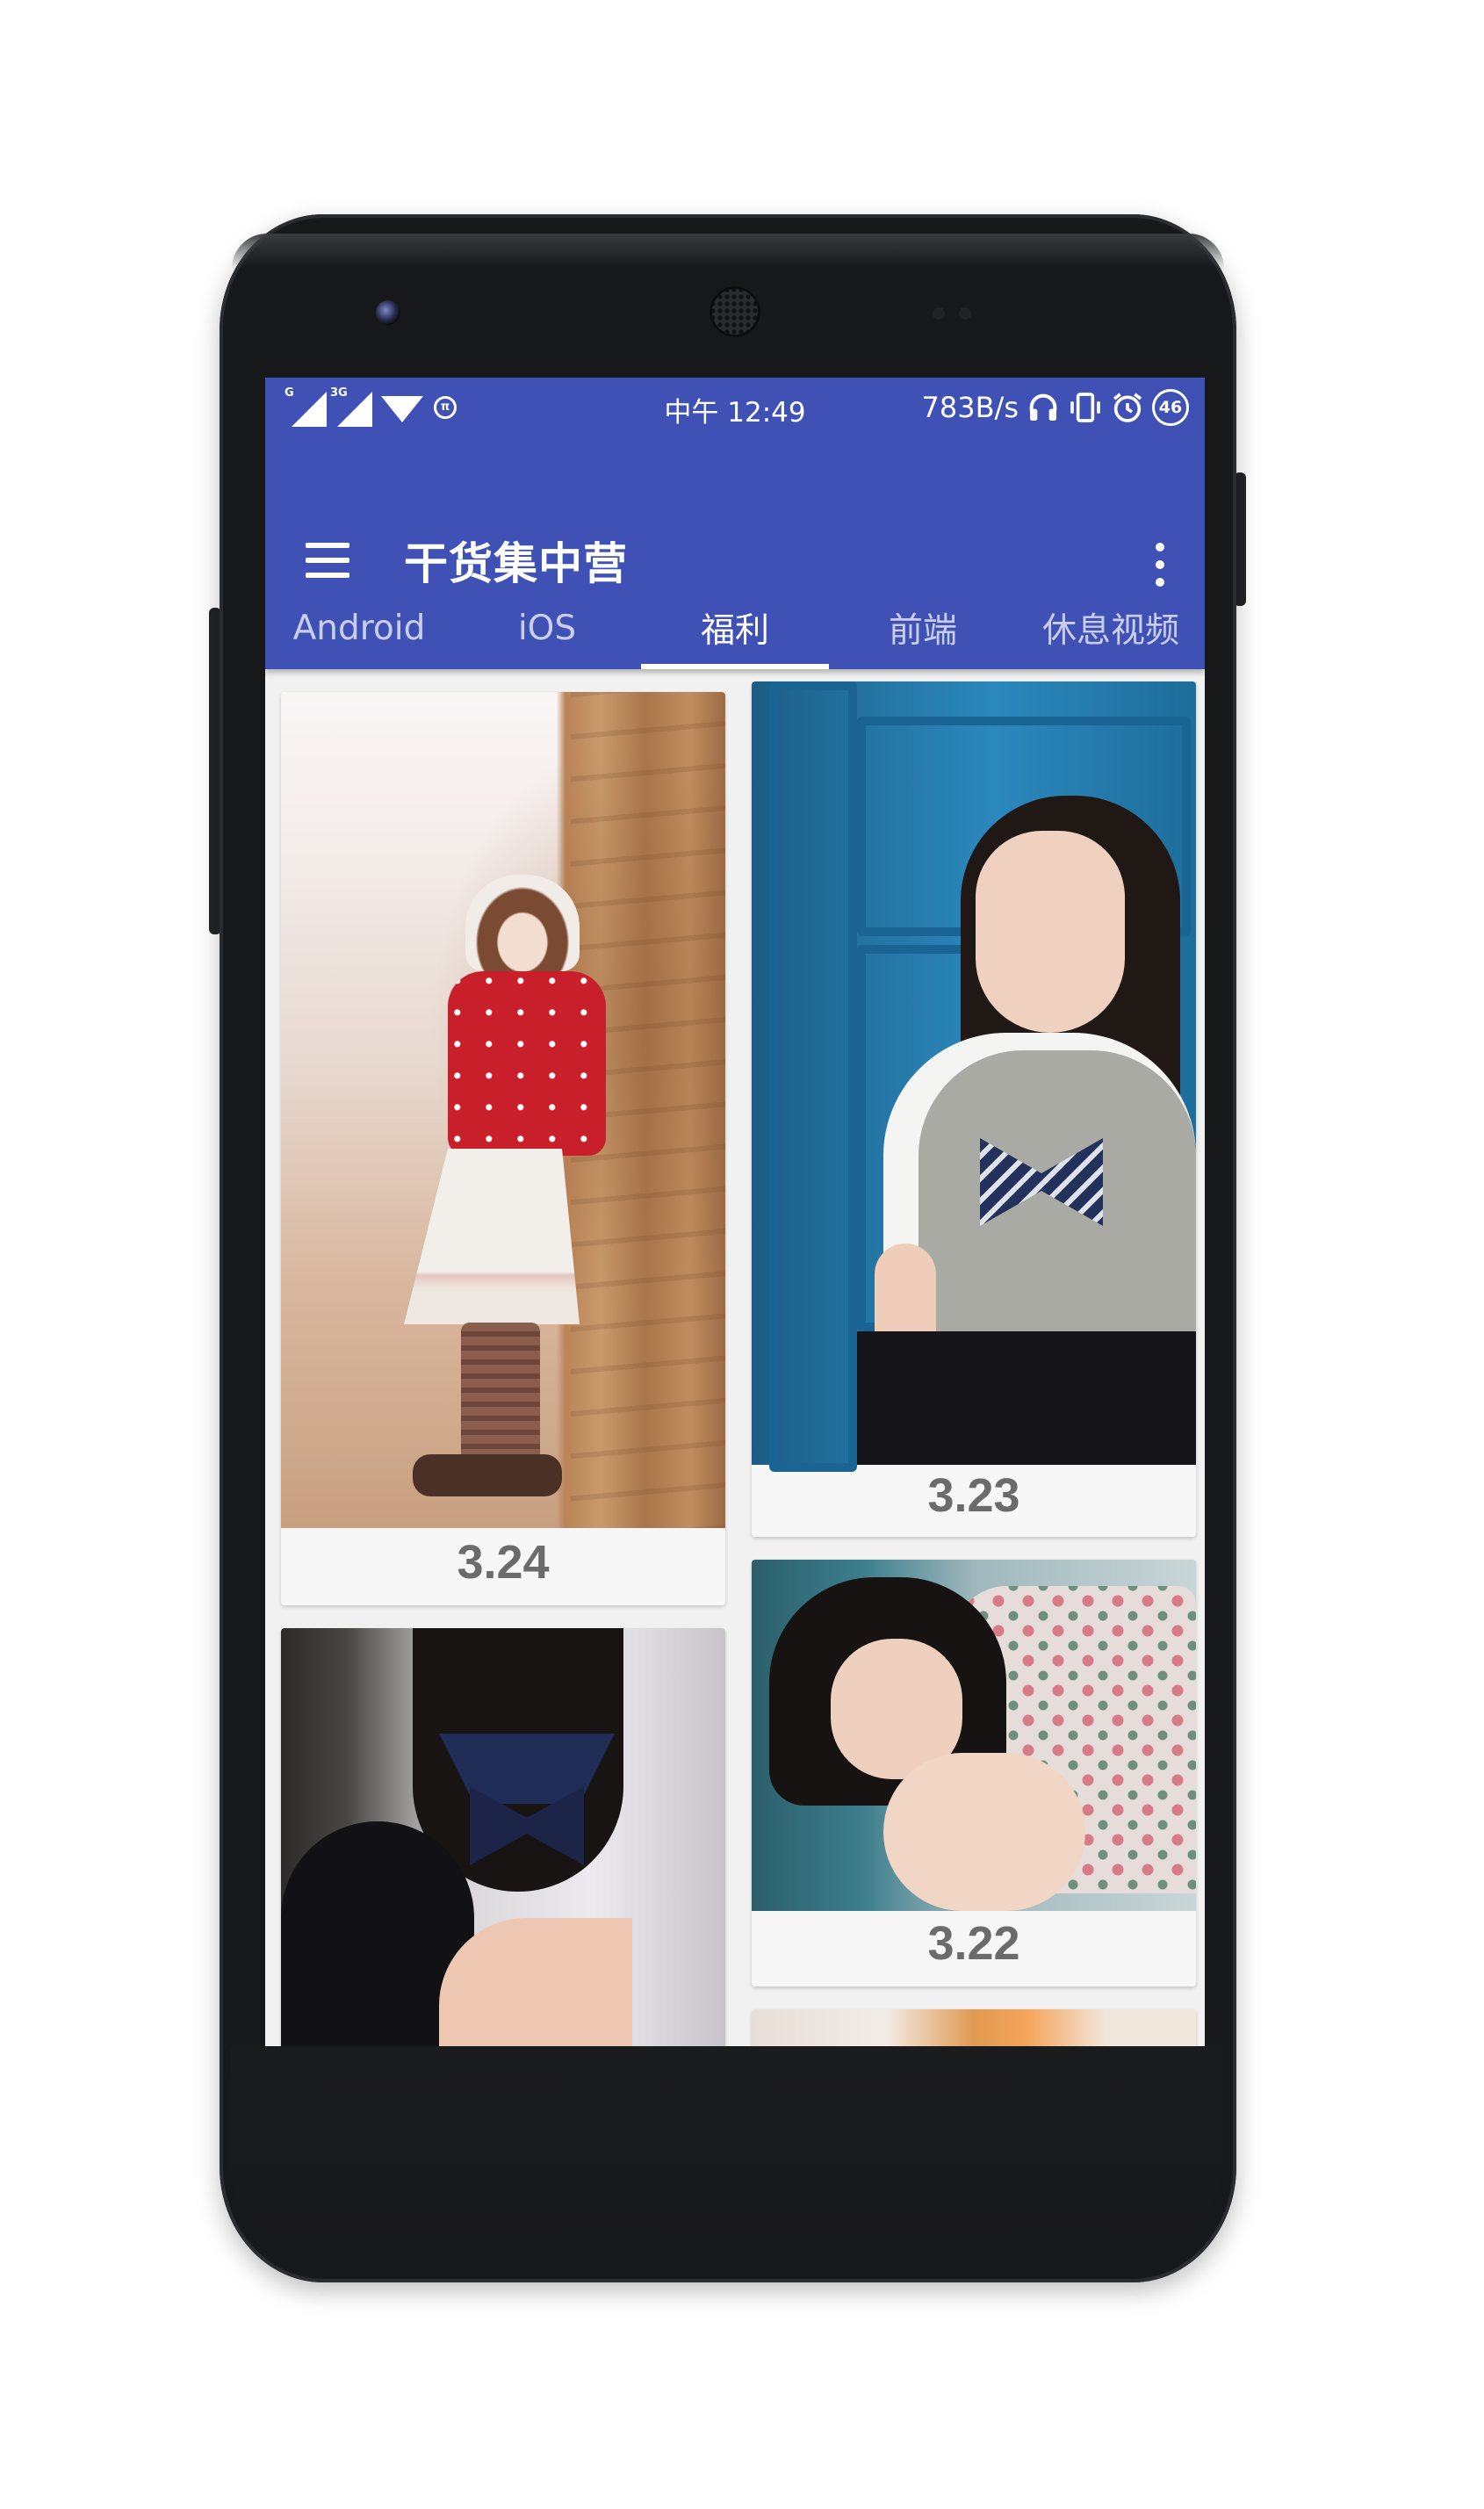 This screenshot has width=1484, height=2509. I want to click on menu-icon, so click(327, 560).